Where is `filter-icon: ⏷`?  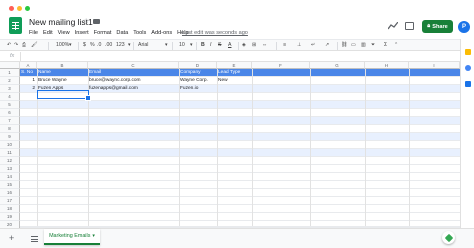
filter-icon: ⏷ is located at coordinates (373, 45).